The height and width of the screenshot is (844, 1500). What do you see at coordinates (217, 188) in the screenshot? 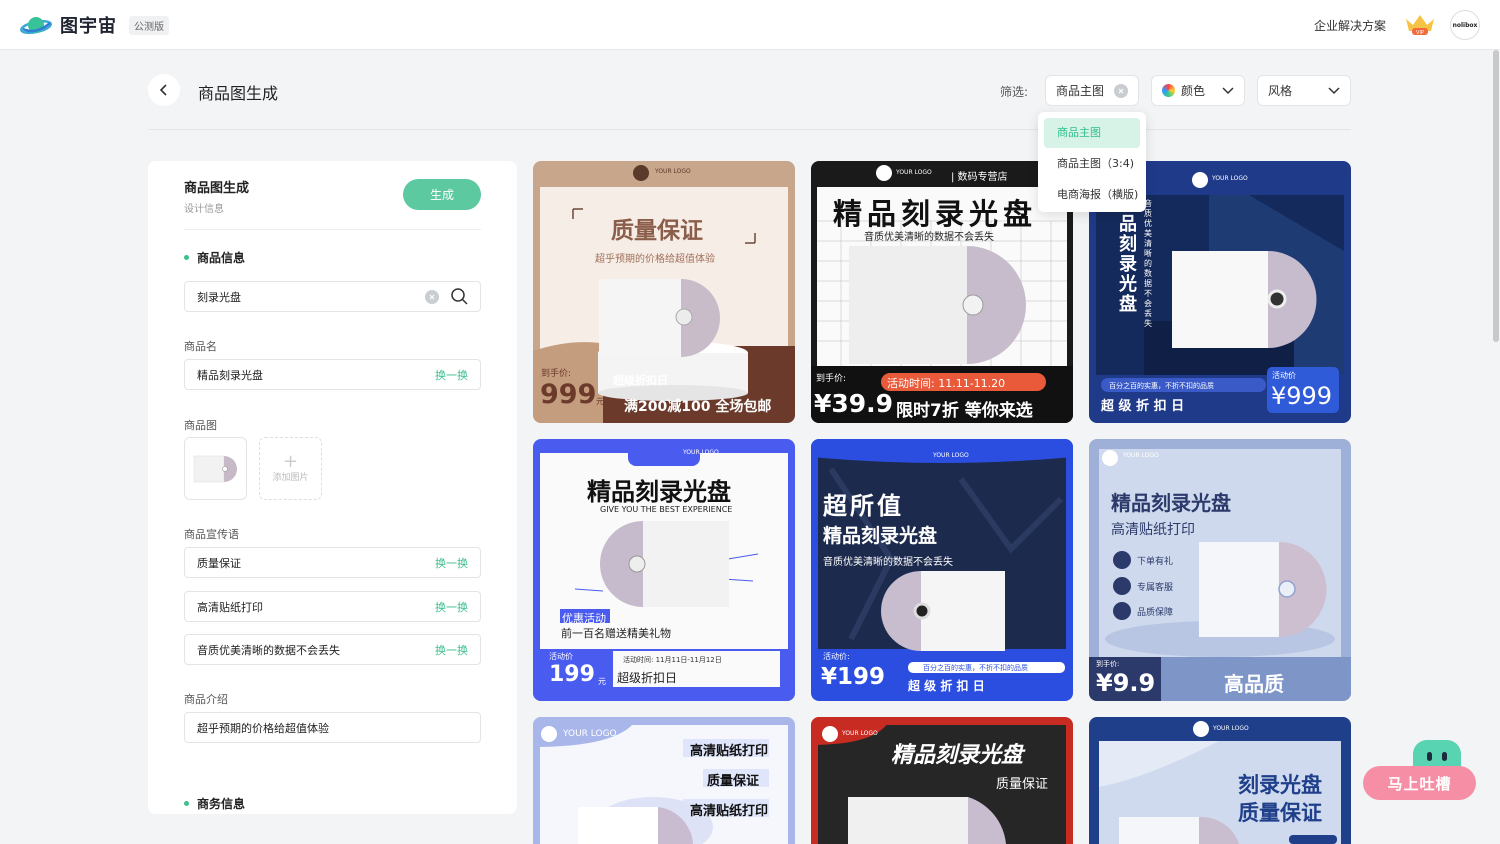
I see `panel-title: 商品图生成` at bounding box center [217, 188].